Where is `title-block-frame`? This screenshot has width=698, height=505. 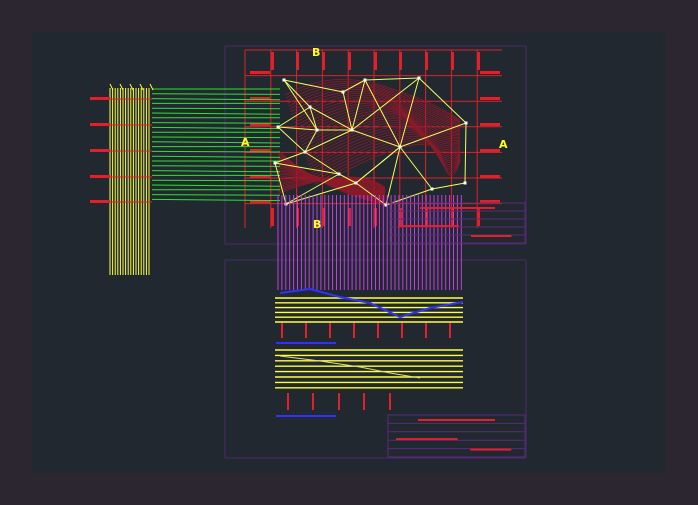 title-block-frame is located at coordinates (456, 436).